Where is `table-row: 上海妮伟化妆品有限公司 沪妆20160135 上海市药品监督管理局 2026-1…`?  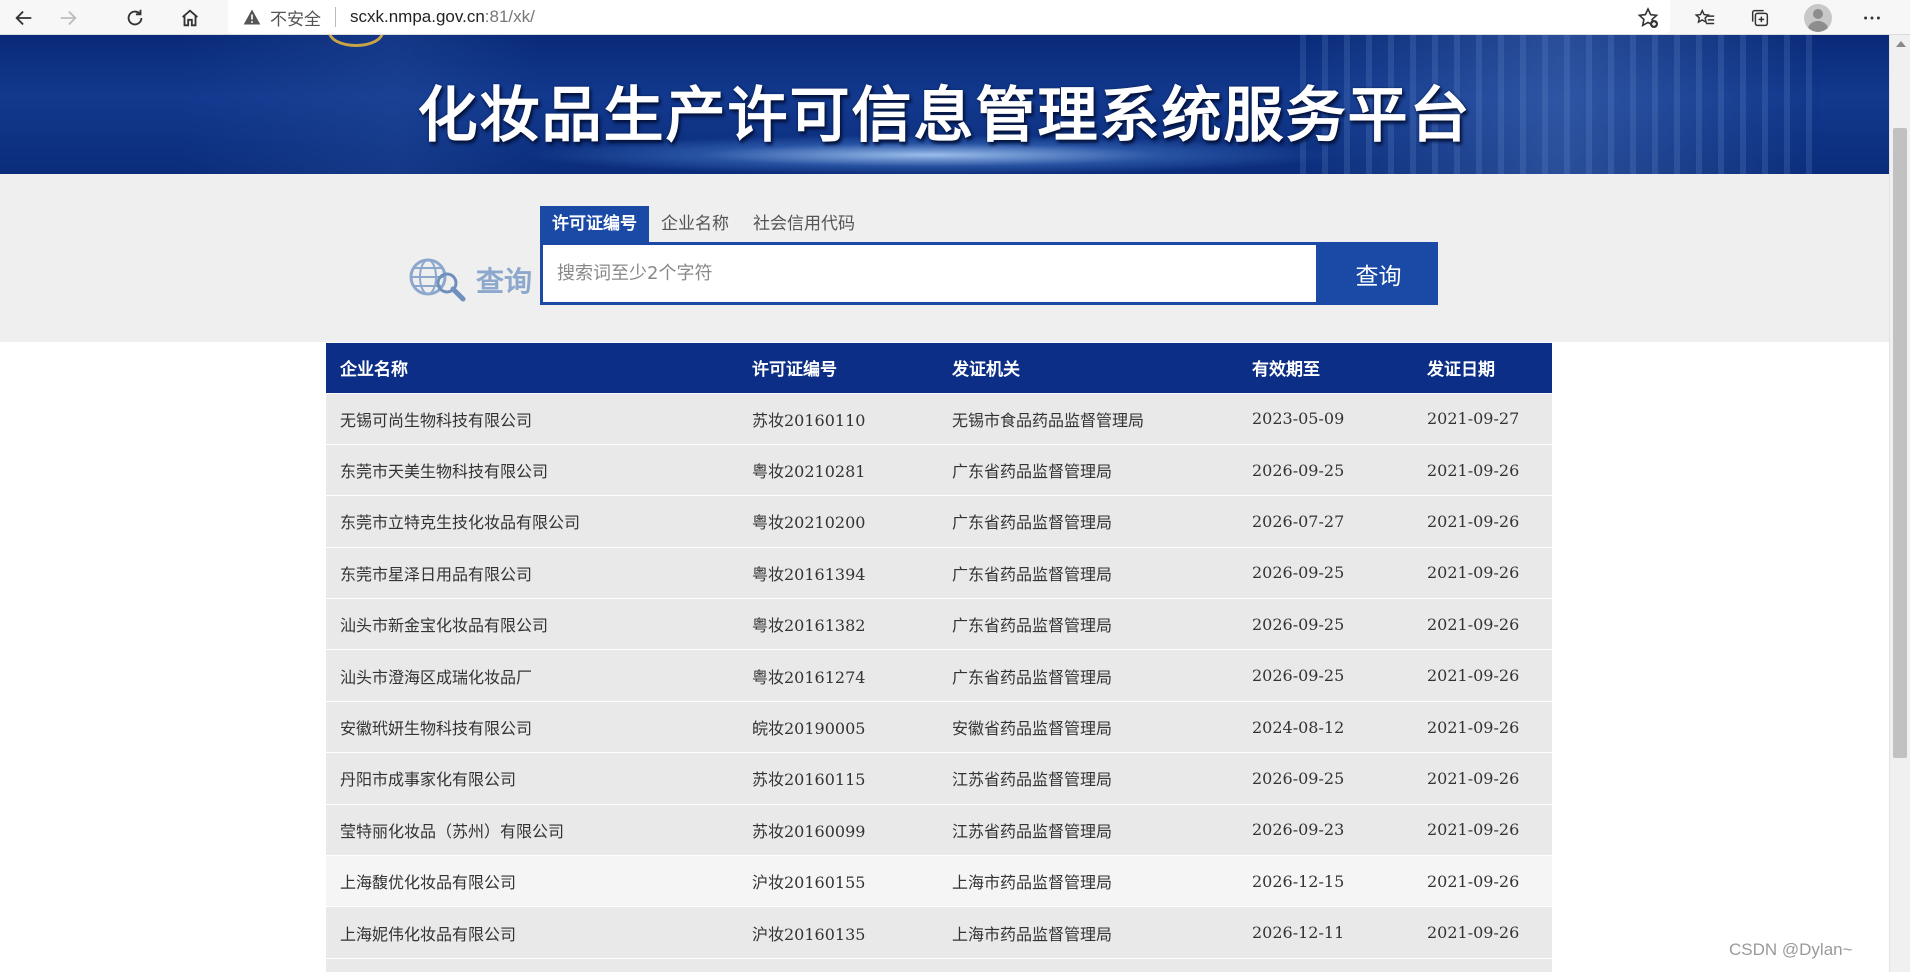 table-row: 上海妮伟化妆品有限公司 沪妆20160135 上海市药品监督管理局 2026-1… is located at coordinates (939, 932).